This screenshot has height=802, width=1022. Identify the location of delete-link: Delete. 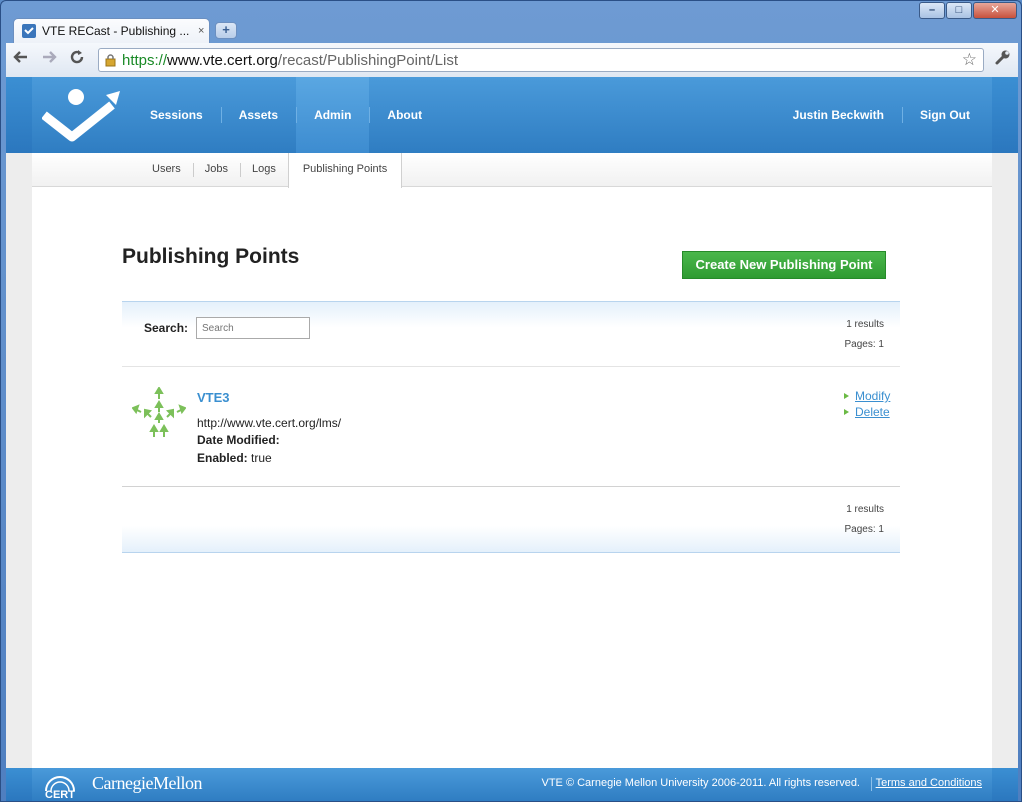
(867, 412).